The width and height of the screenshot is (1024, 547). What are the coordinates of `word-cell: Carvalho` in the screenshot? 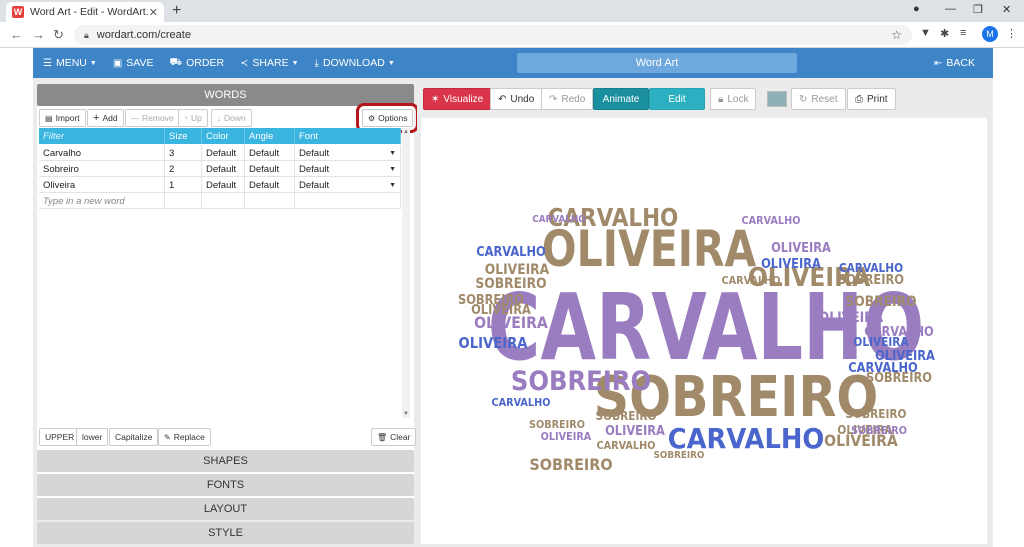 It's located at (102, 153).